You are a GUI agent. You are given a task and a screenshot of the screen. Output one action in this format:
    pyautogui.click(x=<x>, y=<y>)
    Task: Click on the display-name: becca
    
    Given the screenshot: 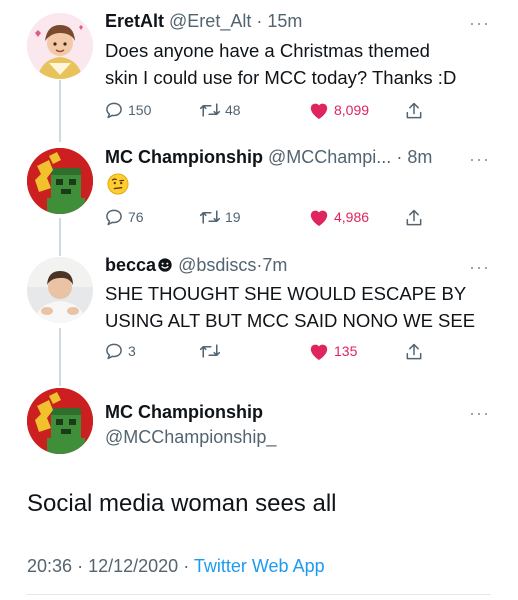 What is the action you would take?
    pyautogui.click(x=130, y=265)
    